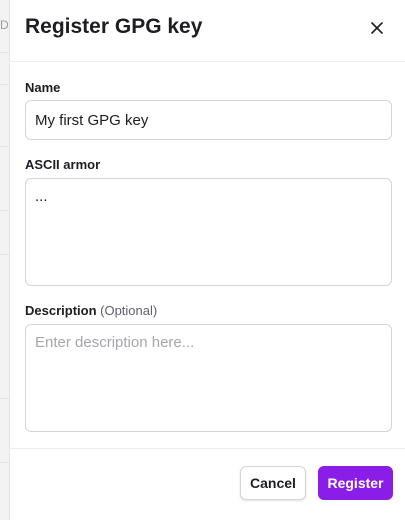 The width and height of the screenshot is (405, 520). Describe the element at coordinates (129, 310) in the screenshot. I see `optional-hint: (Optional)` at that location.